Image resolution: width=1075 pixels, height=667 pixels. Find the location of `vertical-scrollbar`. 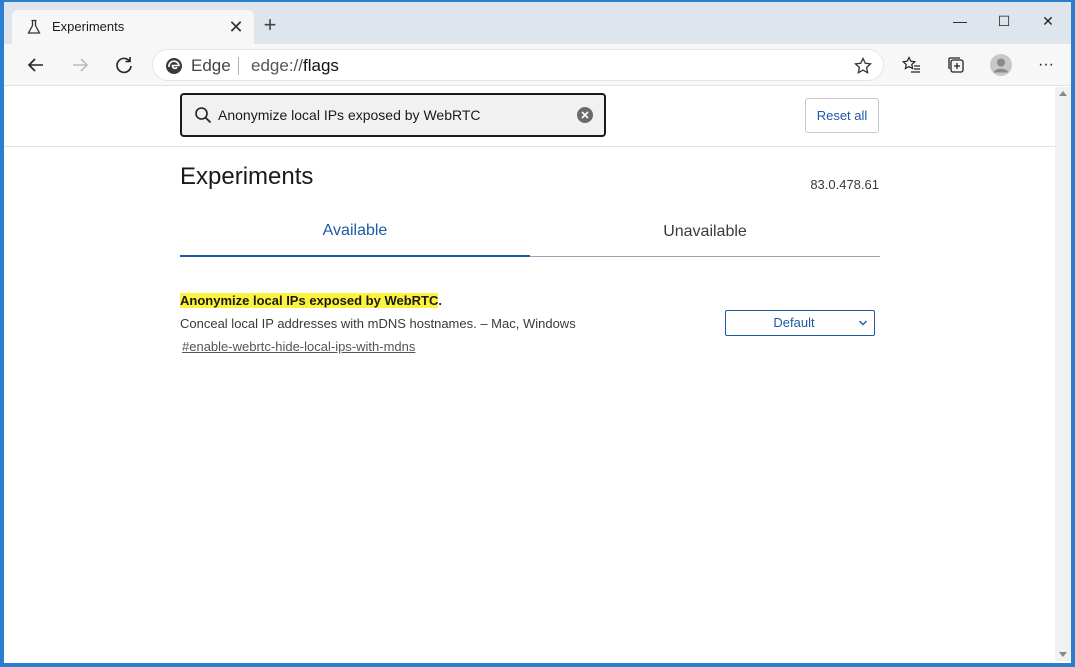

vertical-scrollbar is located at coordinates (1063, 374).